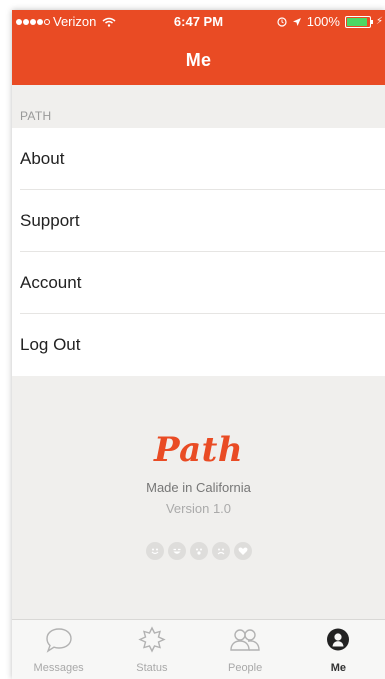 The width and height of the screenshot is (385, 679). What do you see at coordinates (198, 159) in the screenshot?
I see `menu-item-about: About` at bounding box center [198, 159].